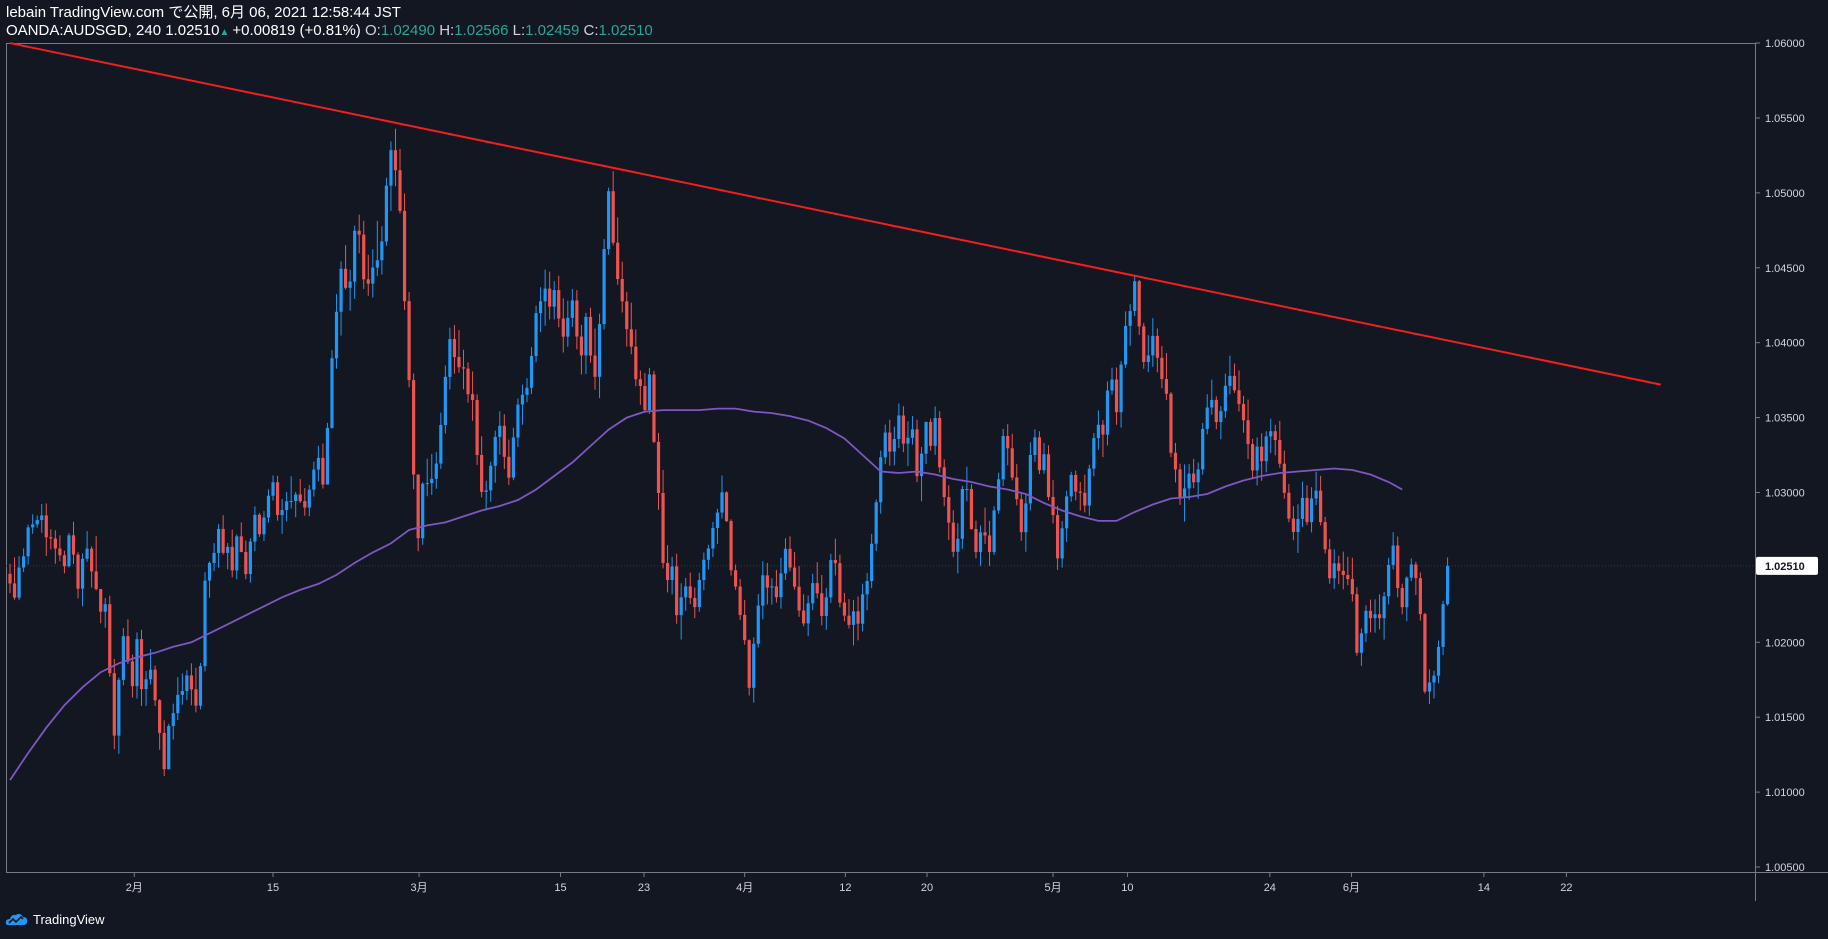 The image size is (1828, 939). What do you see at coordinates (83, 30) in the screenshot?
I see `symbol-label: OANDA:AUDSGD, 240` at bounding box center [83, 30].